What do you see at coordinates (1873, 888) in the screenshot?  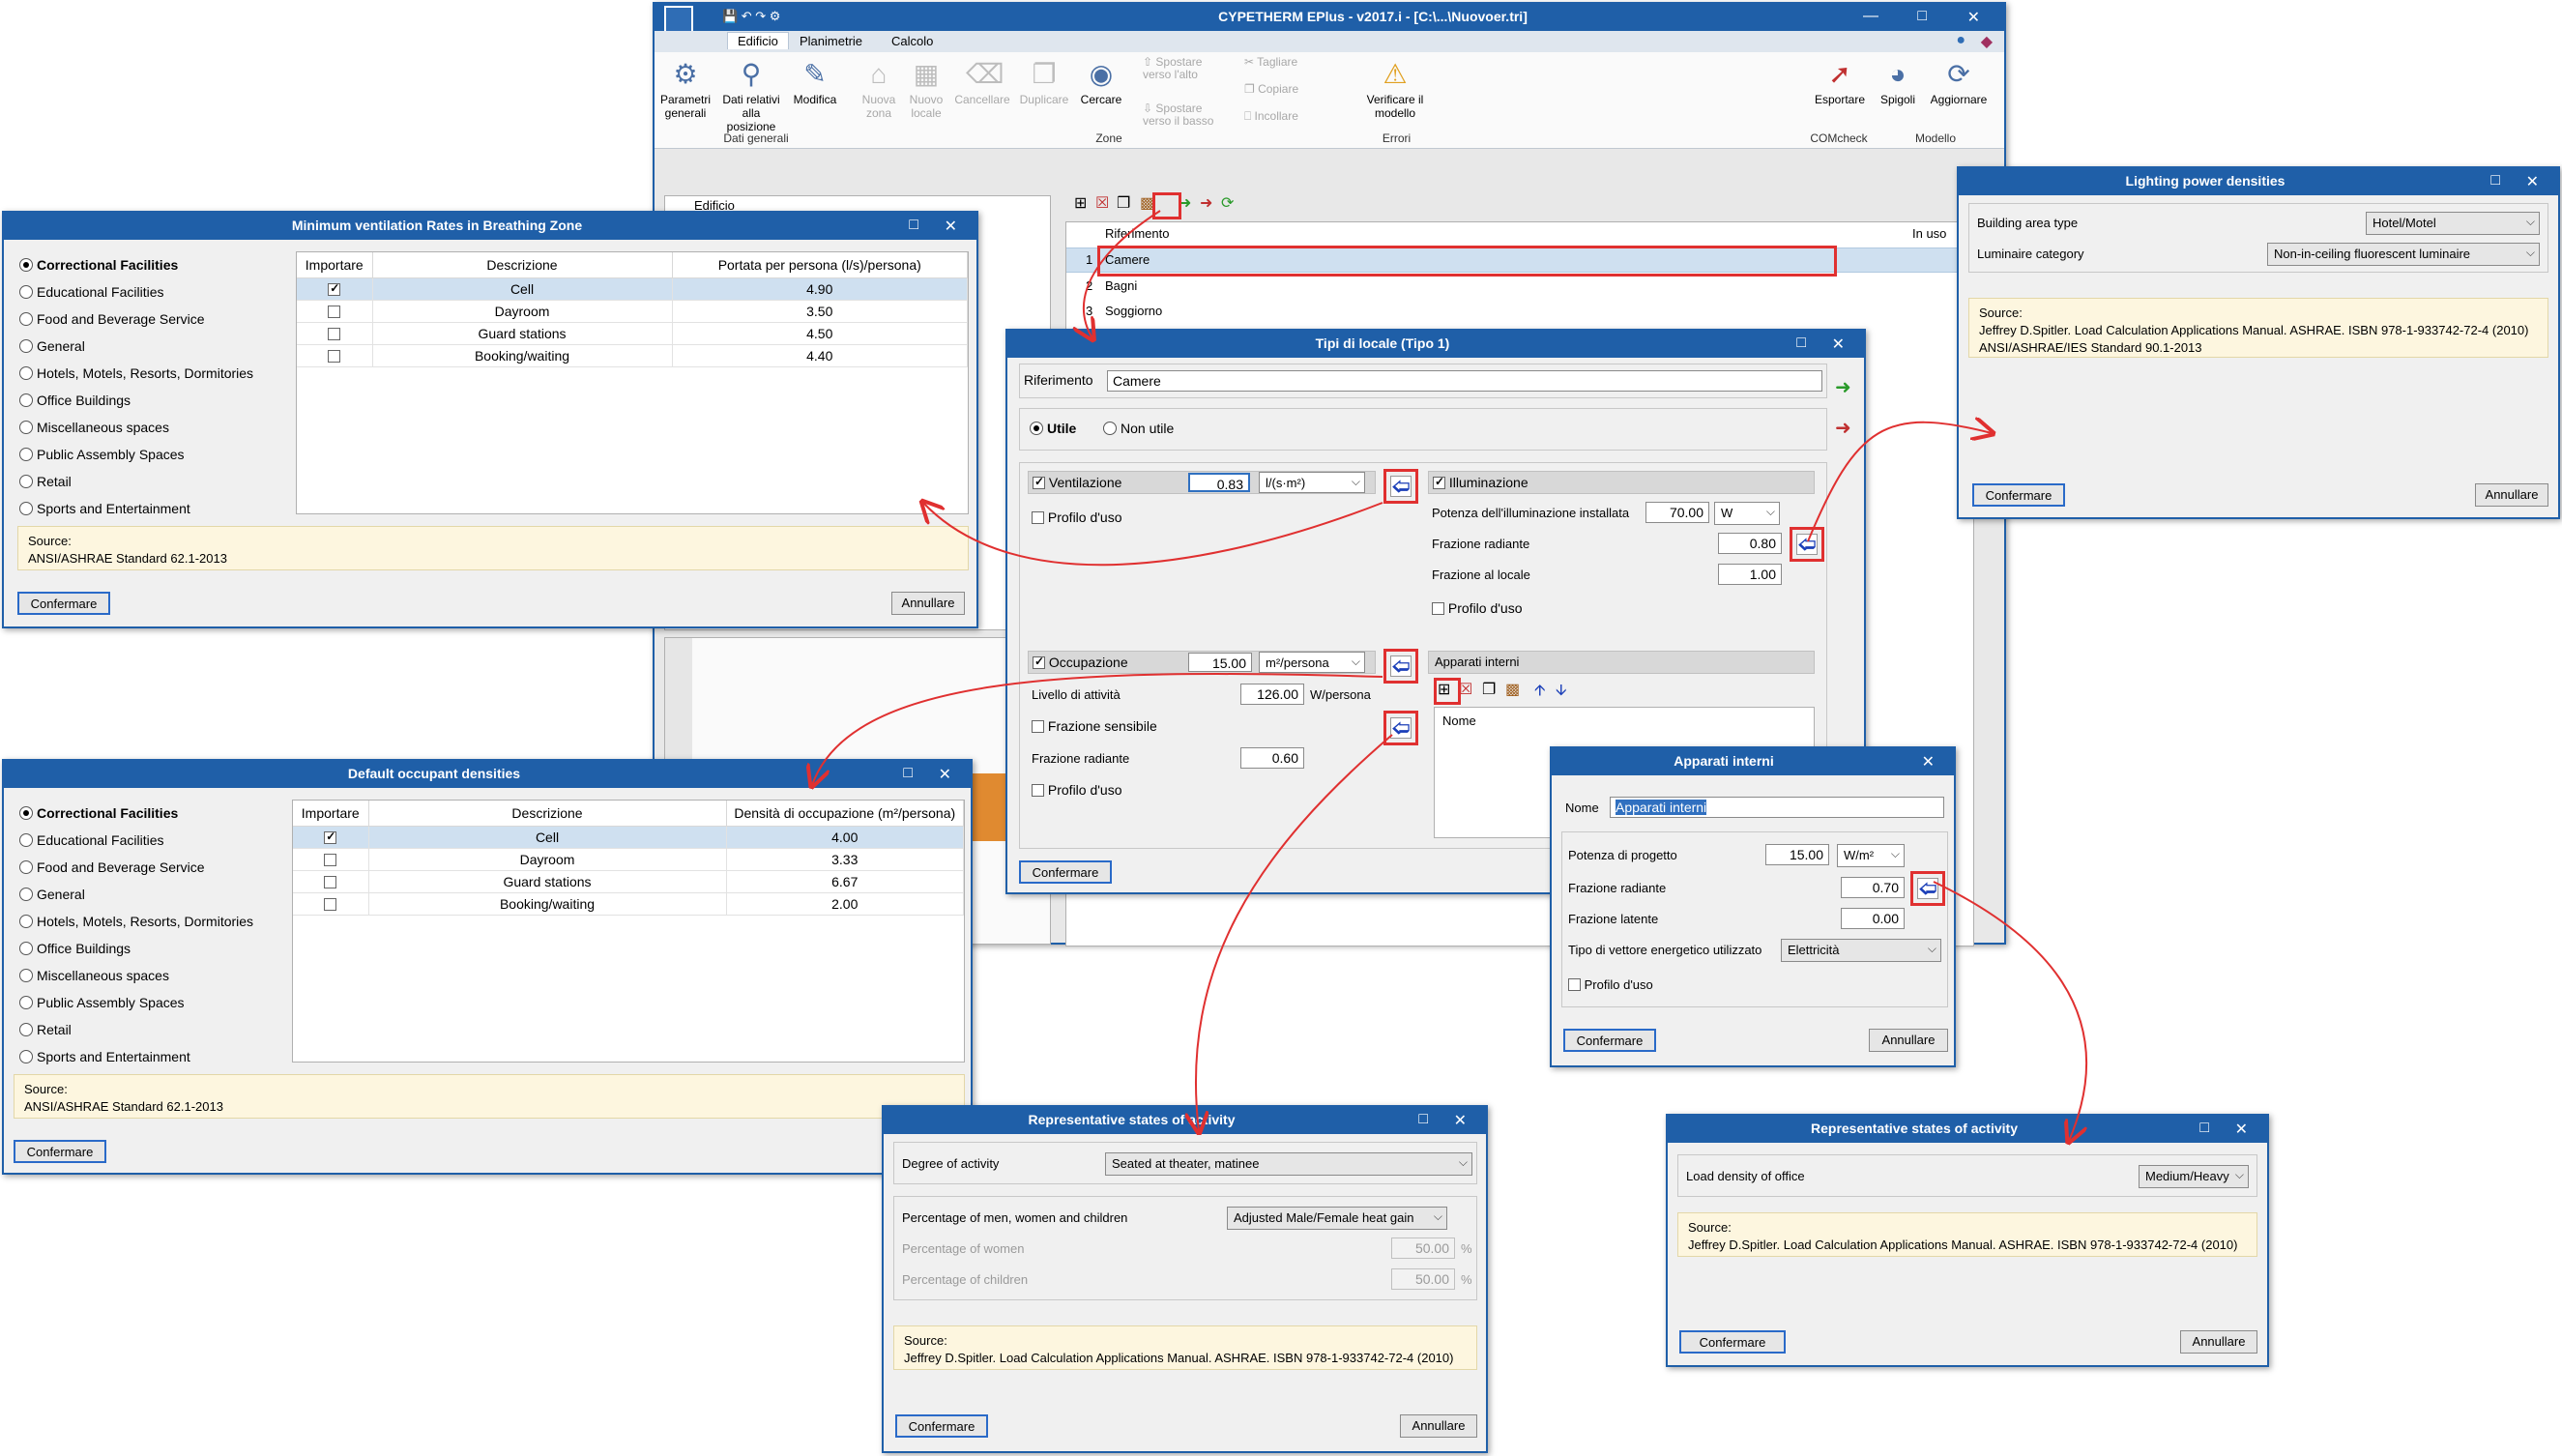 I see `frazione-radiante-input: 0.70` at bounding box center [1873, 888].